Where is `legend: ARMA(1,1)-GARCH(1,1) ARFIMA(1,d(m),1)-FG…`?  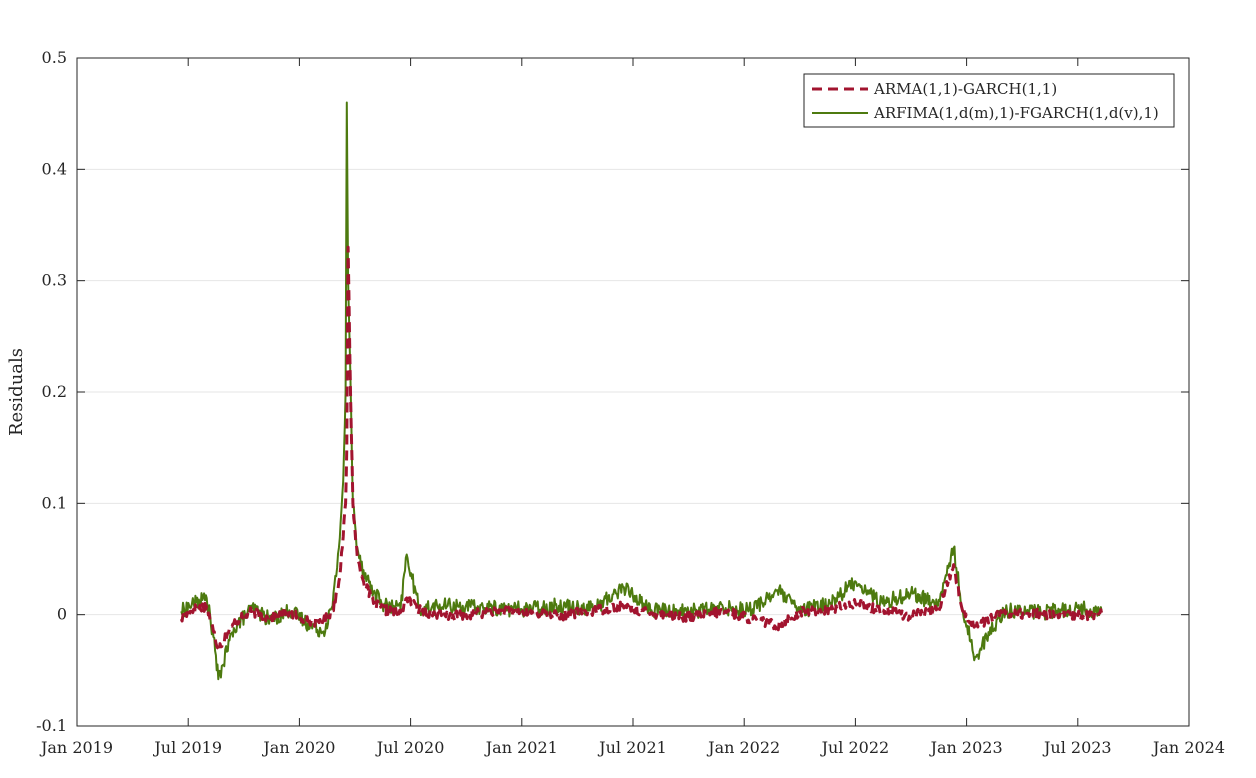 legend: ARMA(1,1)-GARCH(1,1) ARFIMA(1,d(m),1)-FG… is located at coordinates (989, 100).